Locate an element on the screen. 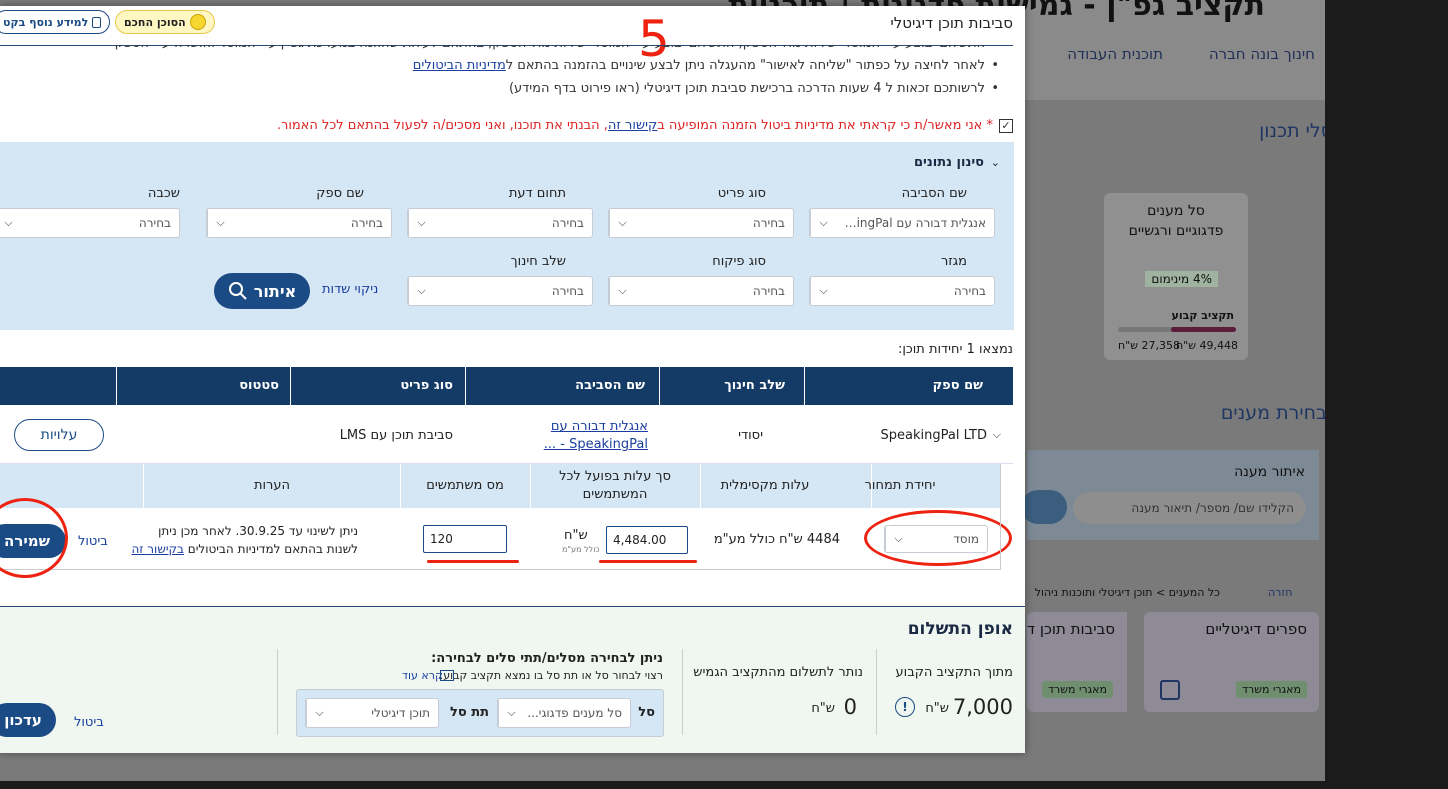 Image resolution: width=1448 pixels, height=789 pixels. category-title: ספרים דיגיטליים is located at coordinates (1256, 629).